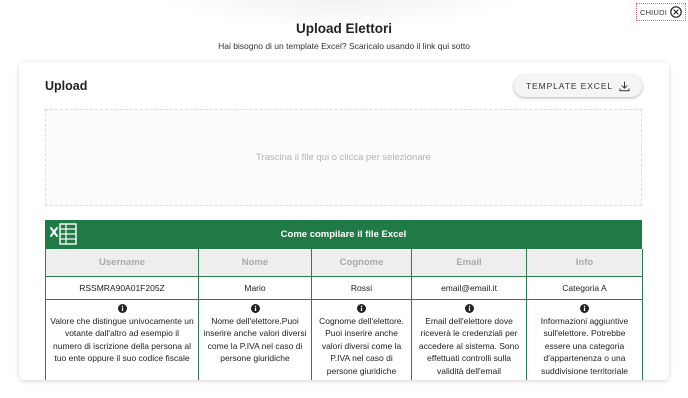  What do you see at coordinates (469, 287) in the screenshot?
I see `example-email: email@email.it` at bounding box center [469, 287].